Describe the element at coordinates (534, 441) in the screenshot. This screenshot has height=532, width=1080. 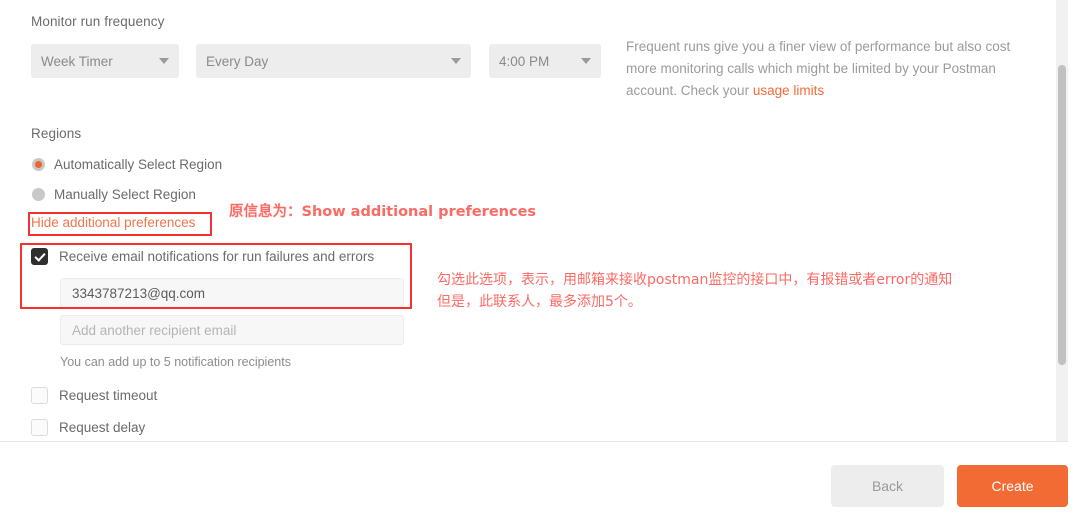
I see `footer-divider` at that location.